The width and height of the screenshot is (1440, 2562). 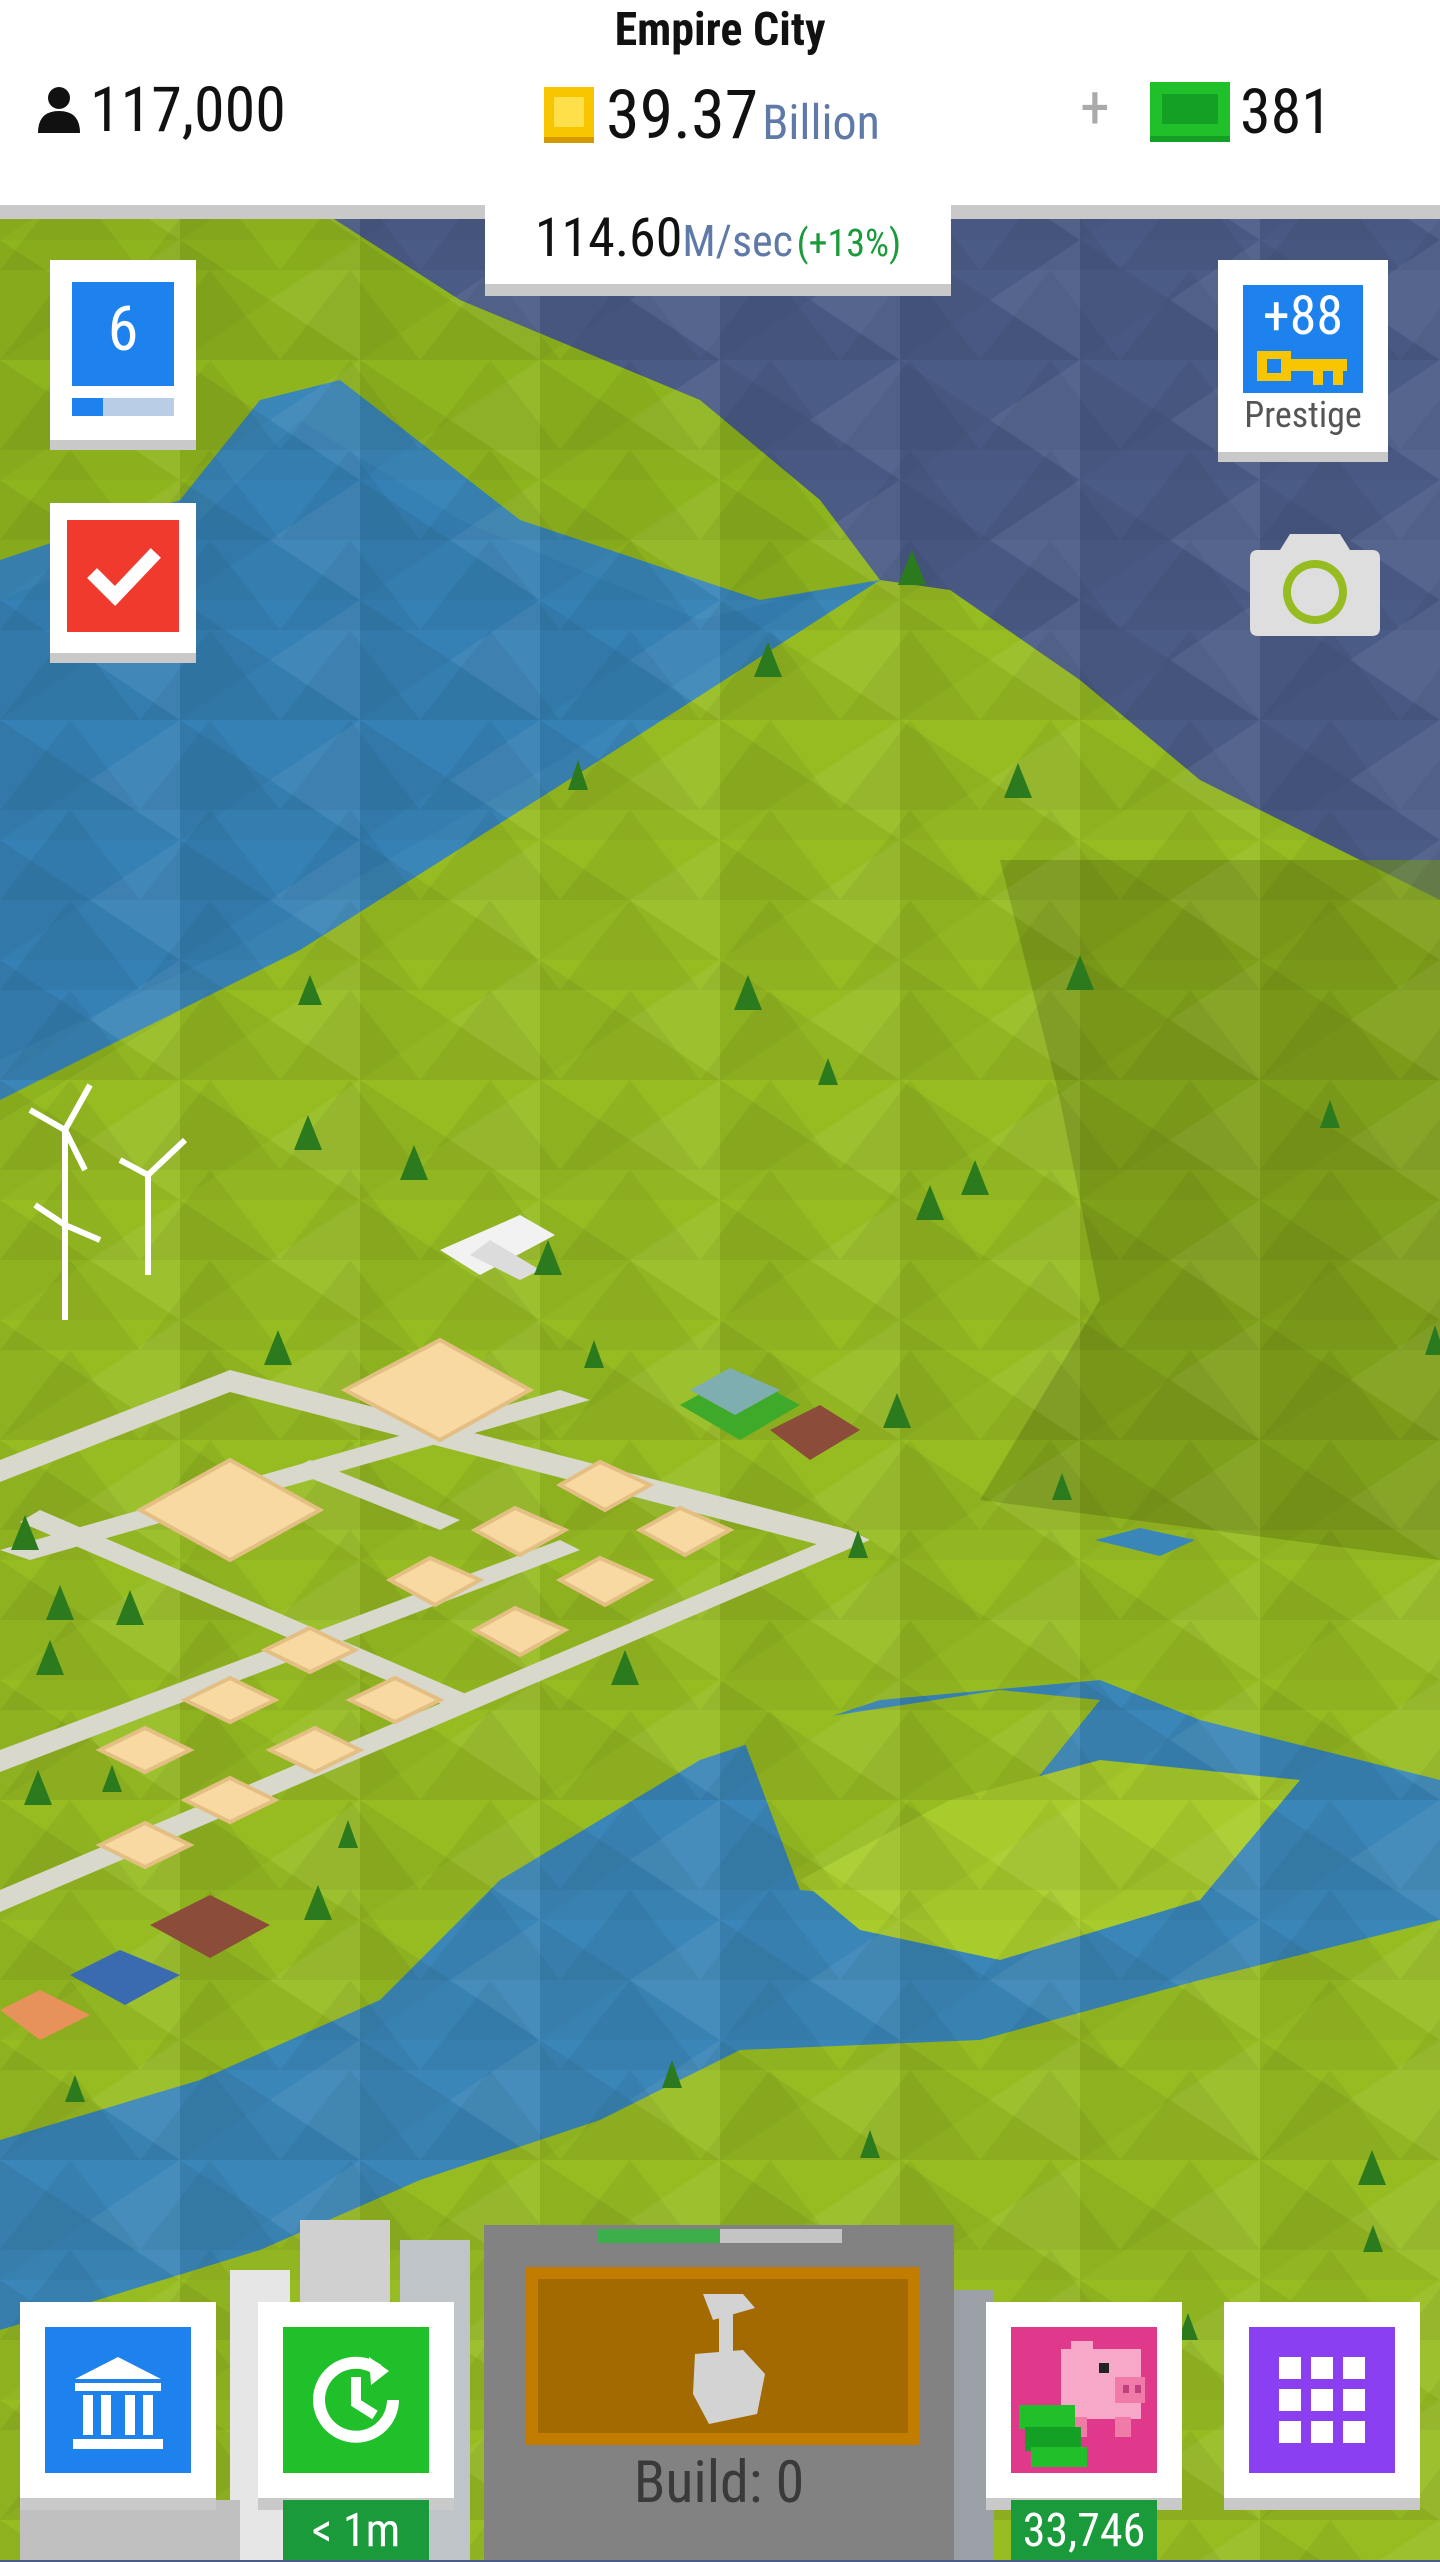 What do you see at coordinates (123, 407) in the screenshot?
I see `level-progress-bar` at bounding box center [123, 407].